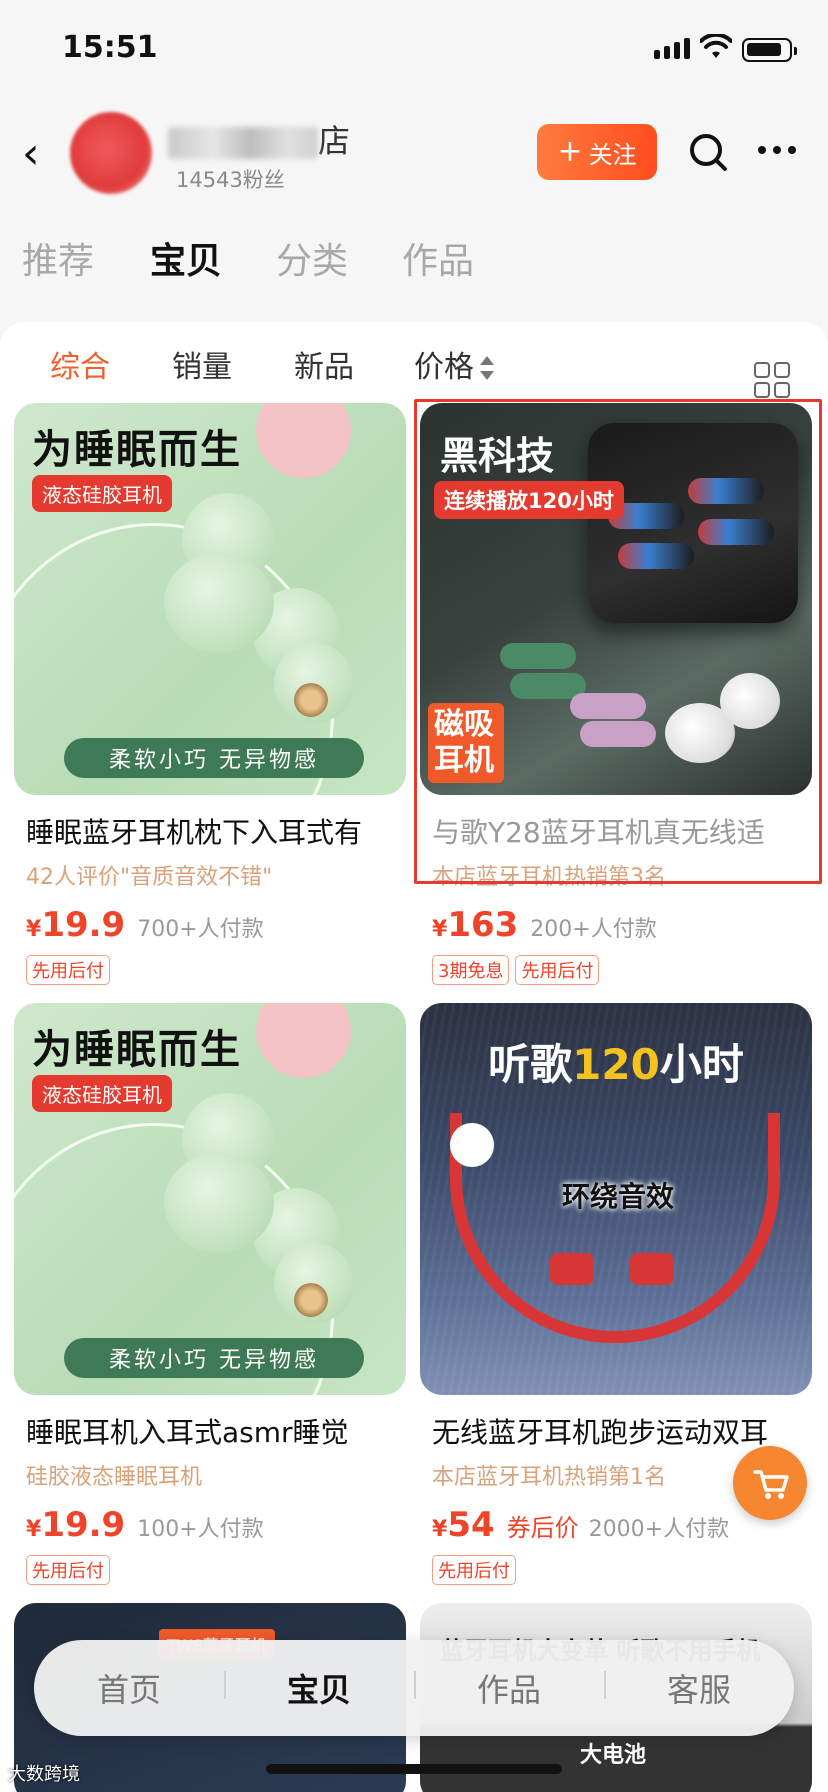  What do you see at coordinates (570, 151) in the screenshot?
I see `plus-icon: +` at bounding box center [570, 151].